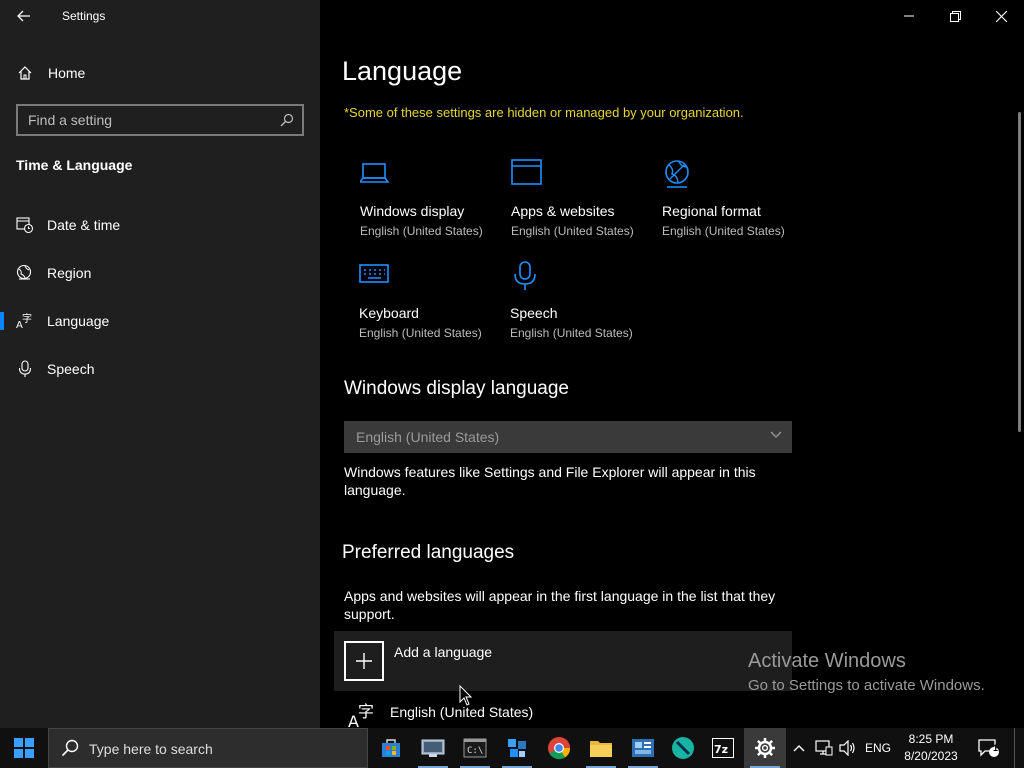 The width and height of the screenshot is (1024, 768). What do you see at coordinates (84, 225) in the screenshot?
I see `nav-item-label: Date & time` at bounding box center [84, 225].